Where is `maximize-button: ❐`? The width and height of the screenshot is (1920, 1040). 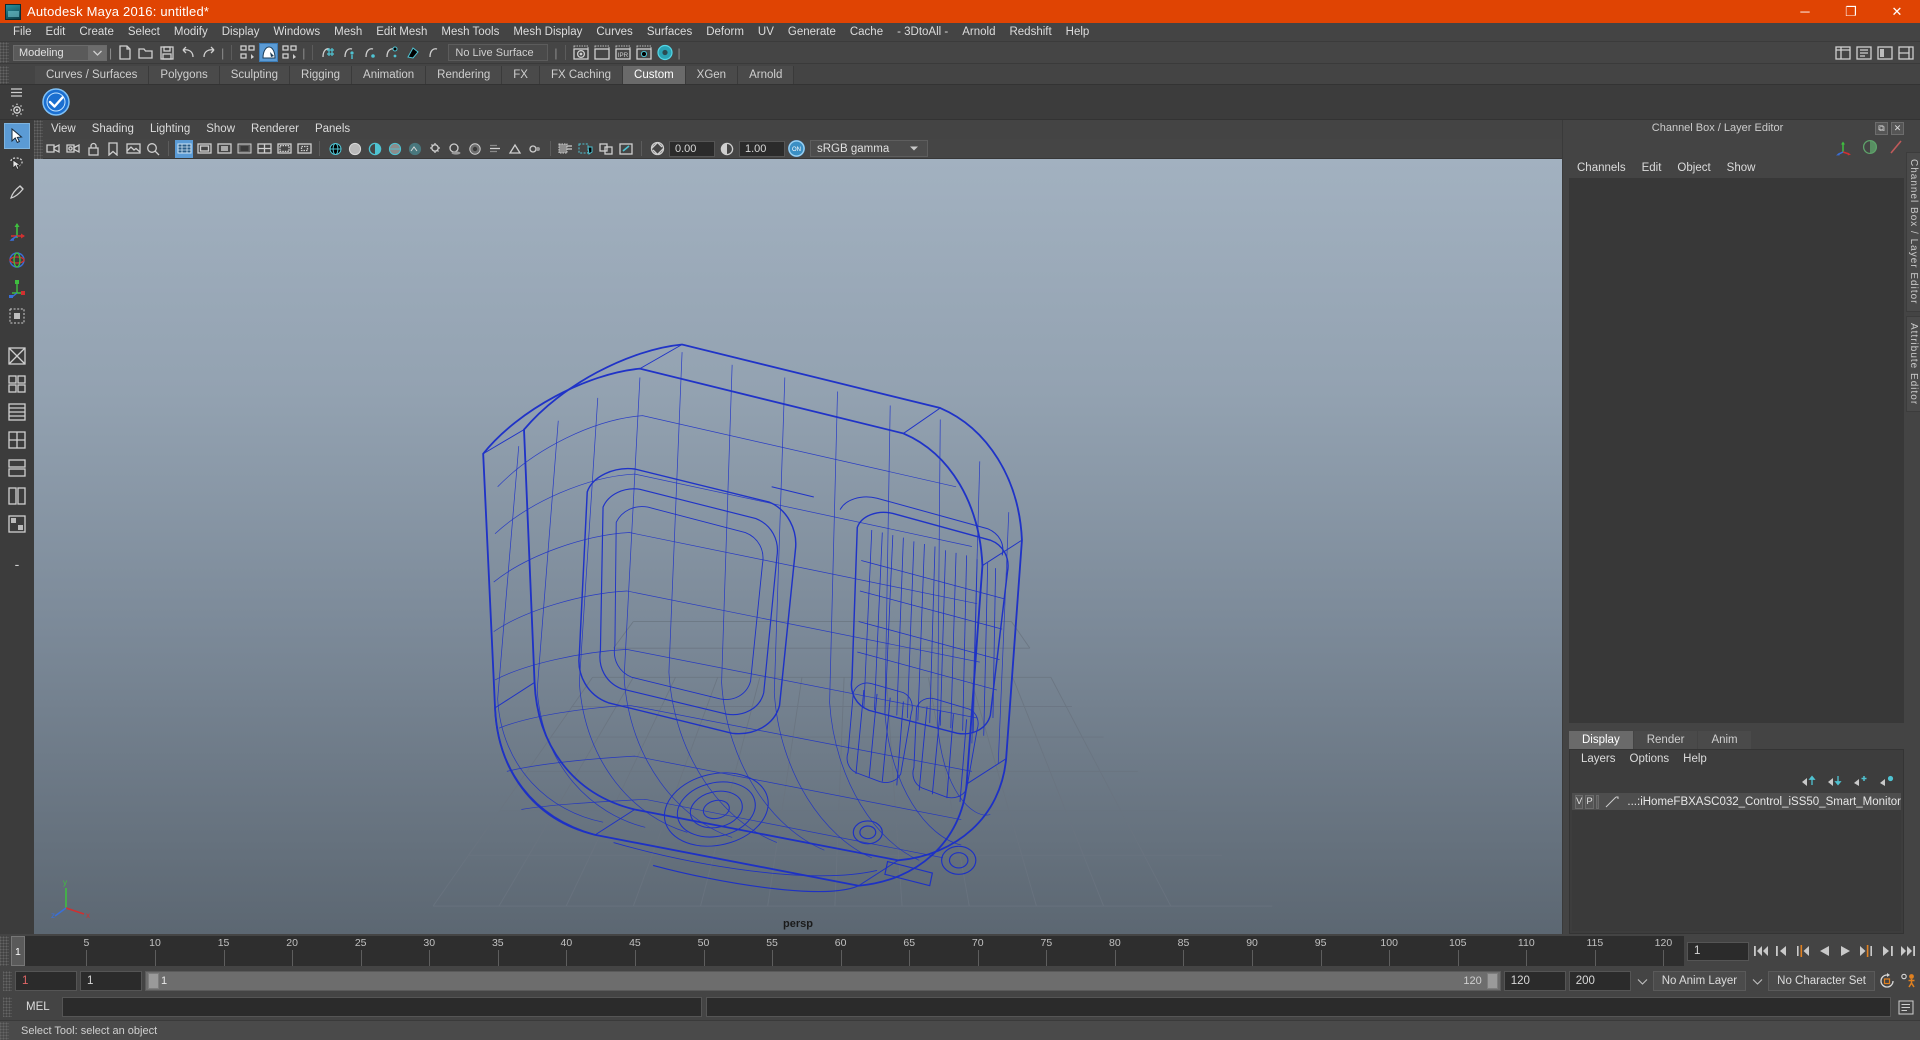
maximize-button: ❐ is located at coordinates (1851, 11).